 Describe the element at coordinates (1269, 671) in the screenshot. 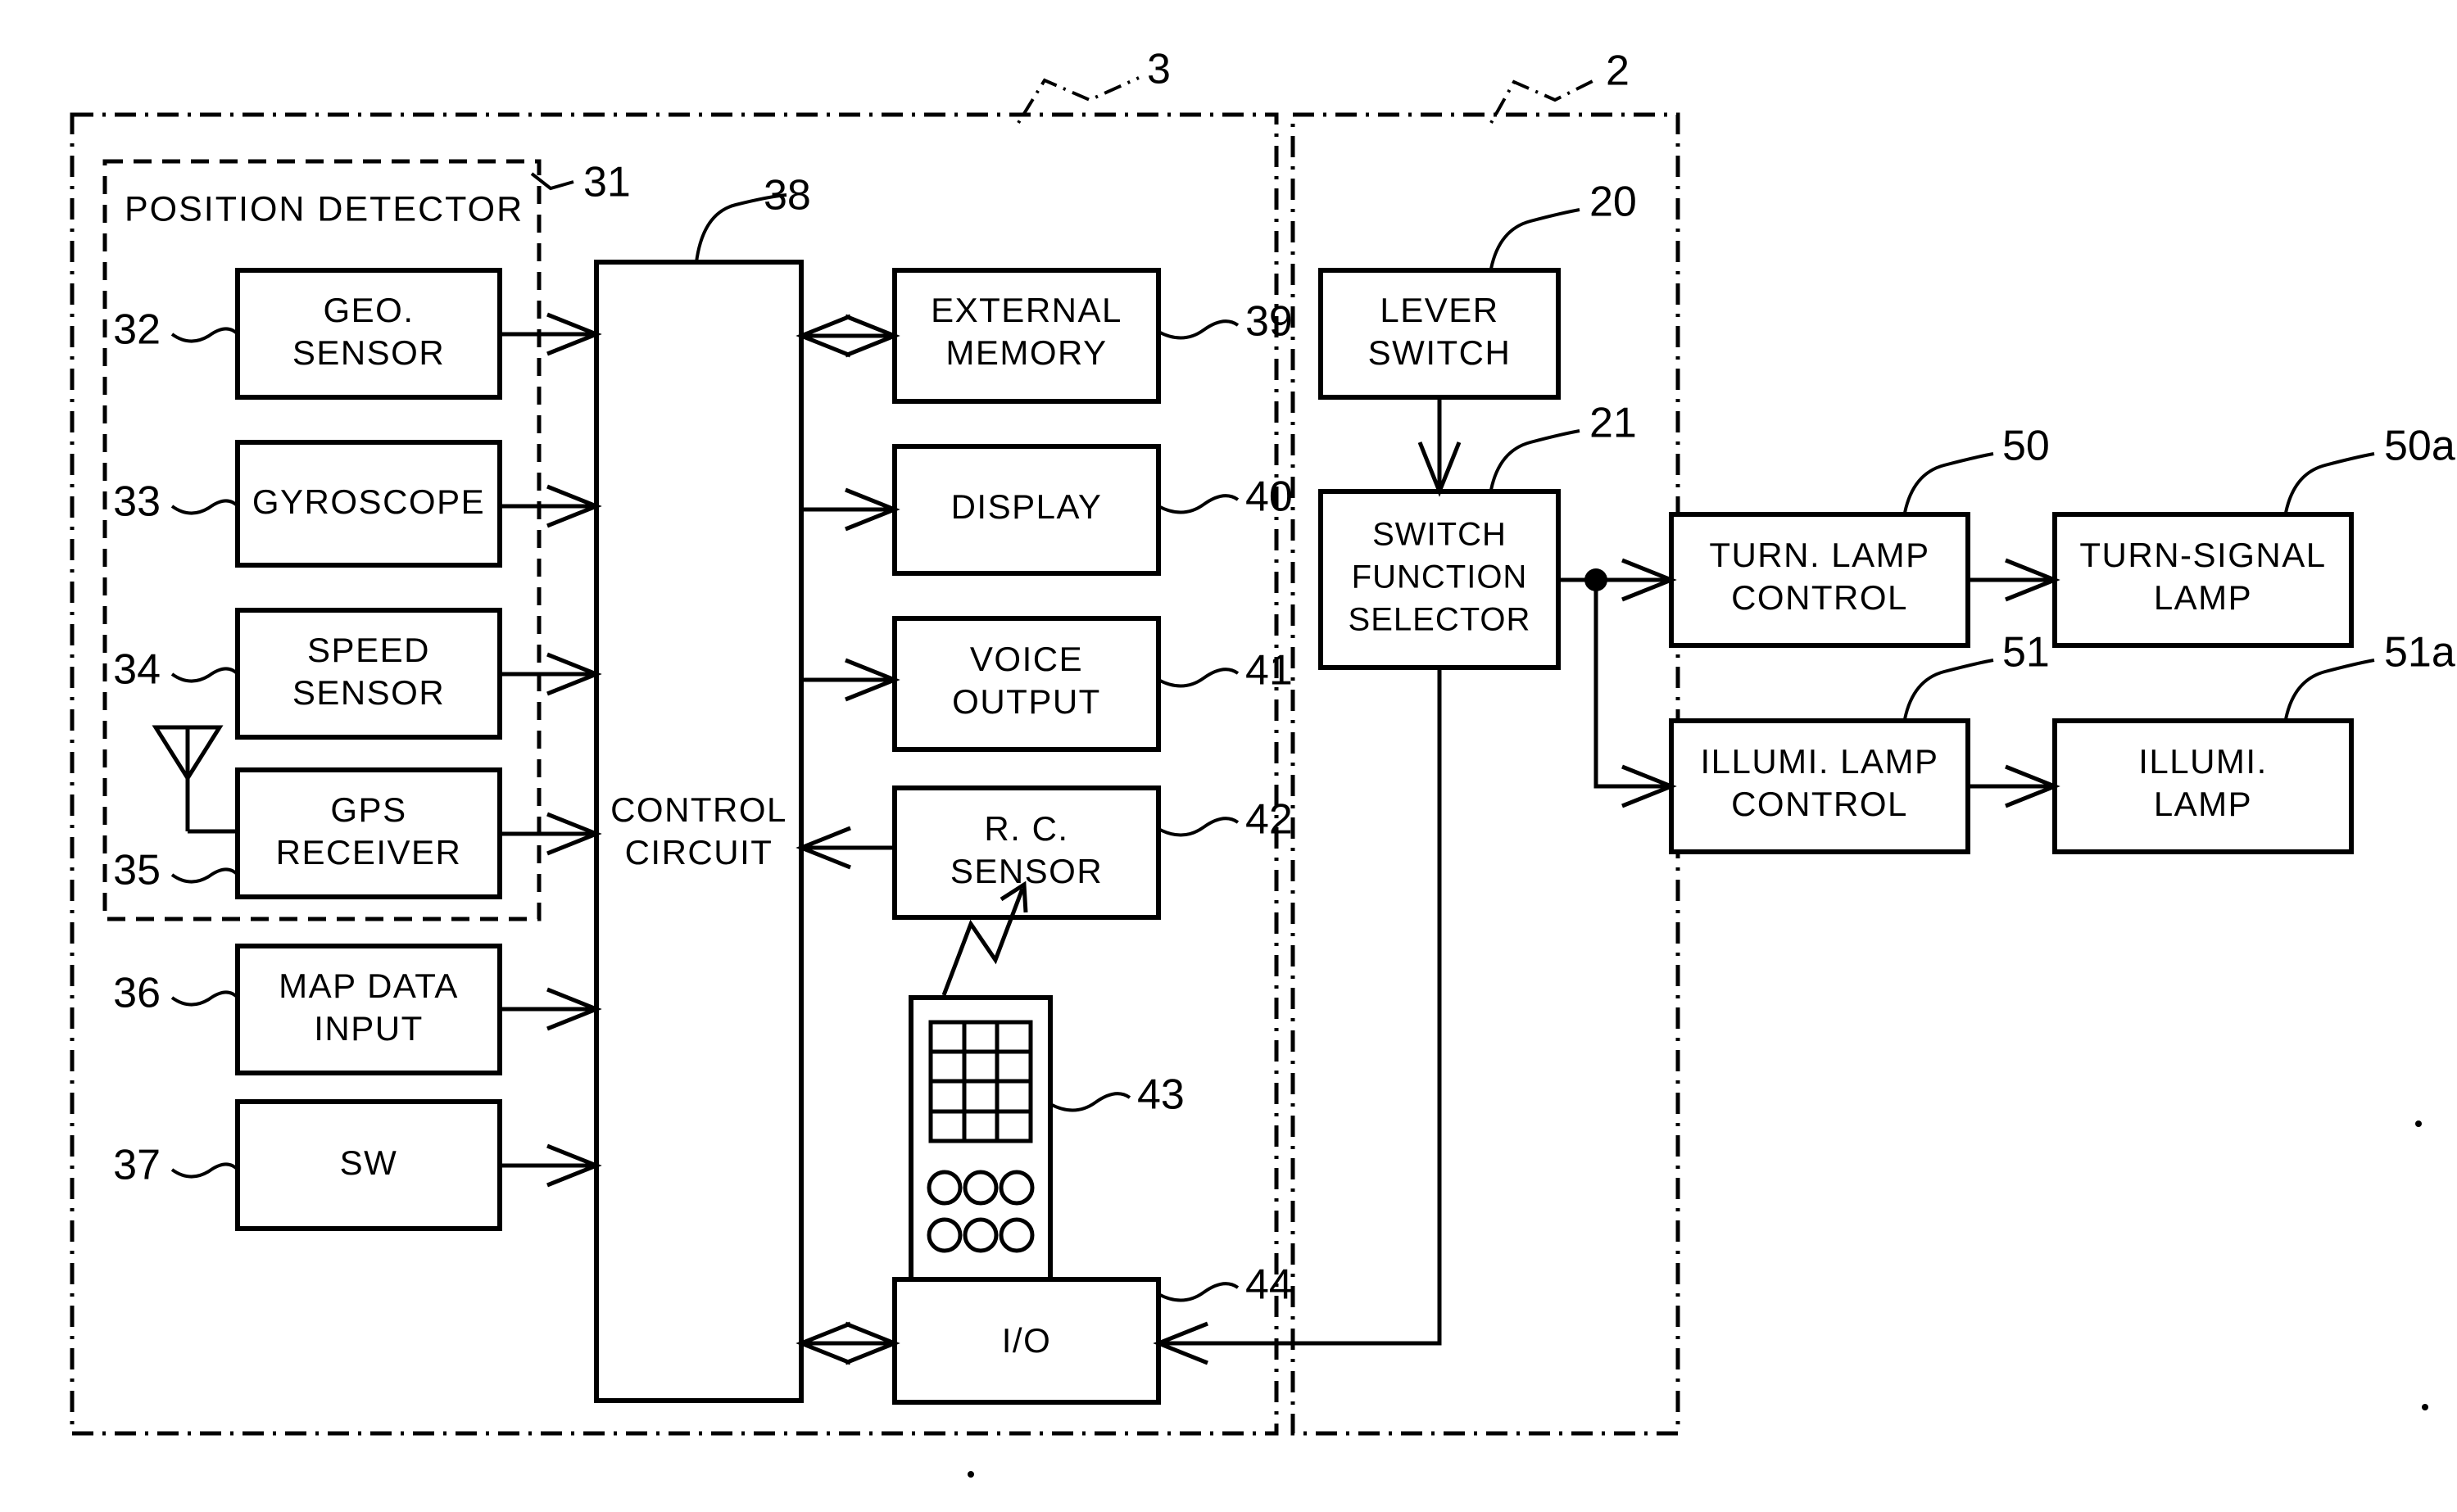

I see `ref-num-41: 41` at that location.